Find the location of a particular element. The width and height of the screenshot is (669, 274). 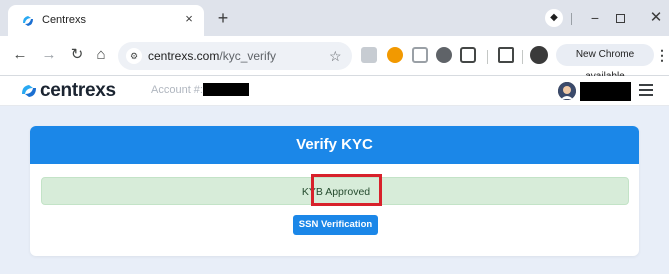

user-avatar-icon is located at coordinates (567, 91).